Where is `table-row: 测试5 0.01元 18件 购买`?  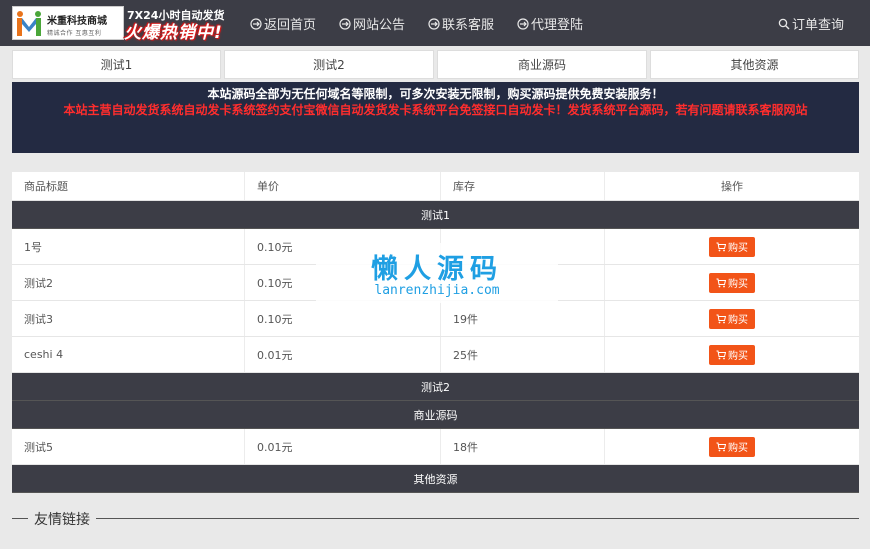 table-row: 测试5 0.01元 18件 购买 is located at coordinates (435, 447).